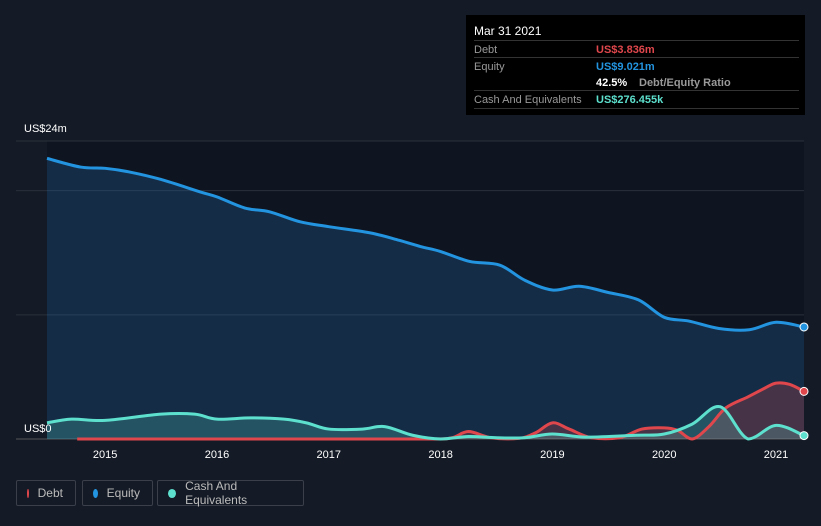 The height and width of the screenshot is (526, 821). What do you see at coordinates (489, 67) in the screenshot?
I see `tooltip-equity-label: Equity` at bounding box center [489, 67].